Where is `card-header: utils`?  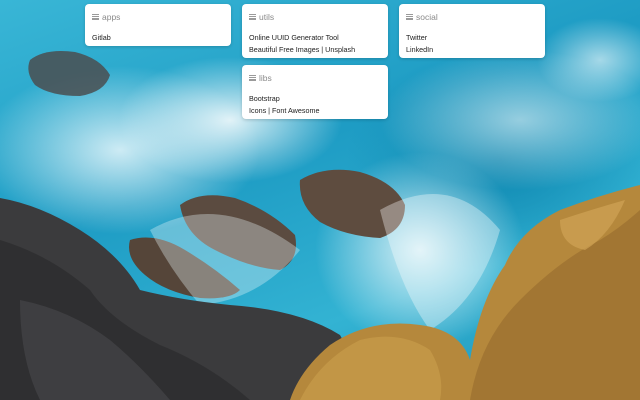 card-header: utils is located at coordinates (315, 16).